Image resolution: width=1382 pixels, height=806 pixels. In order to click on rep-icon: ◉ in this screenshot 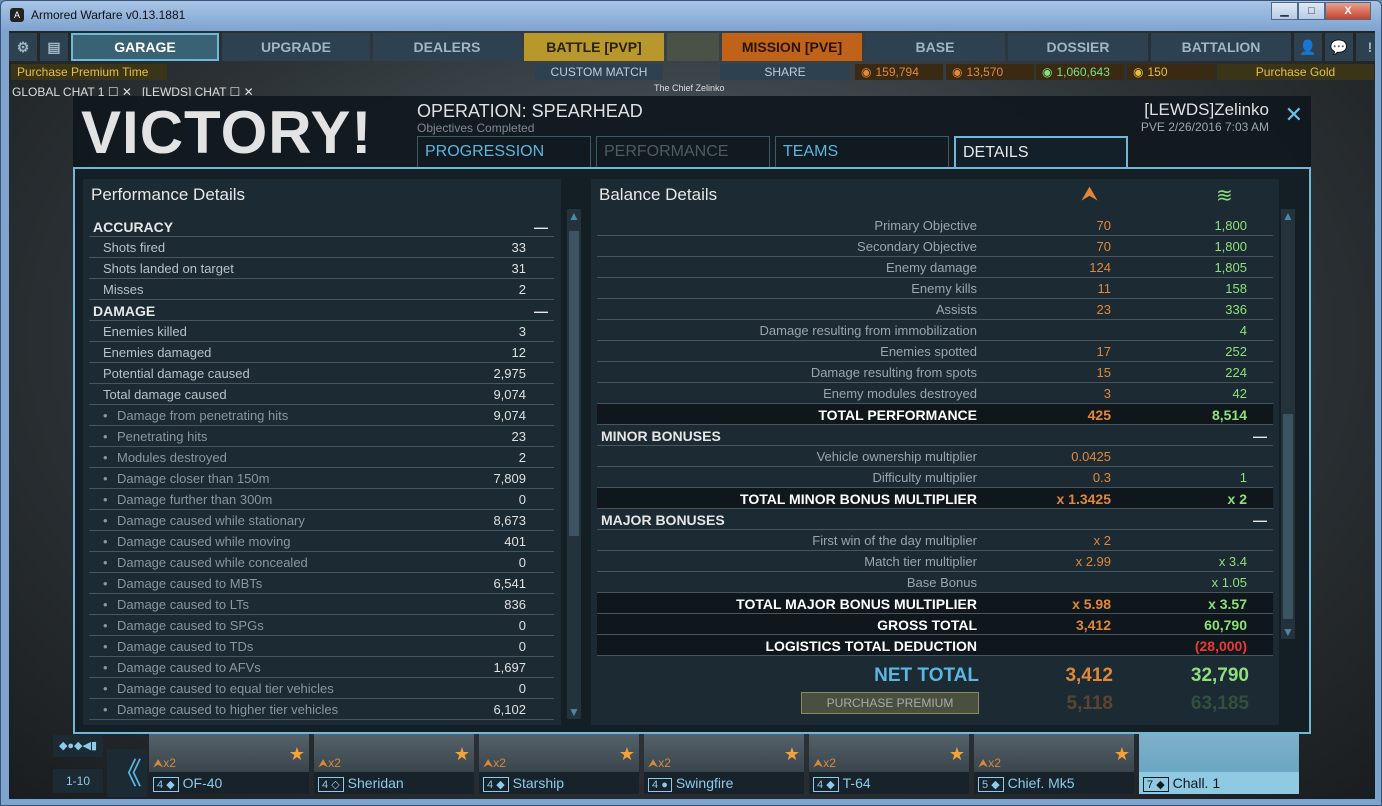, I will do `click(866, 72)`.